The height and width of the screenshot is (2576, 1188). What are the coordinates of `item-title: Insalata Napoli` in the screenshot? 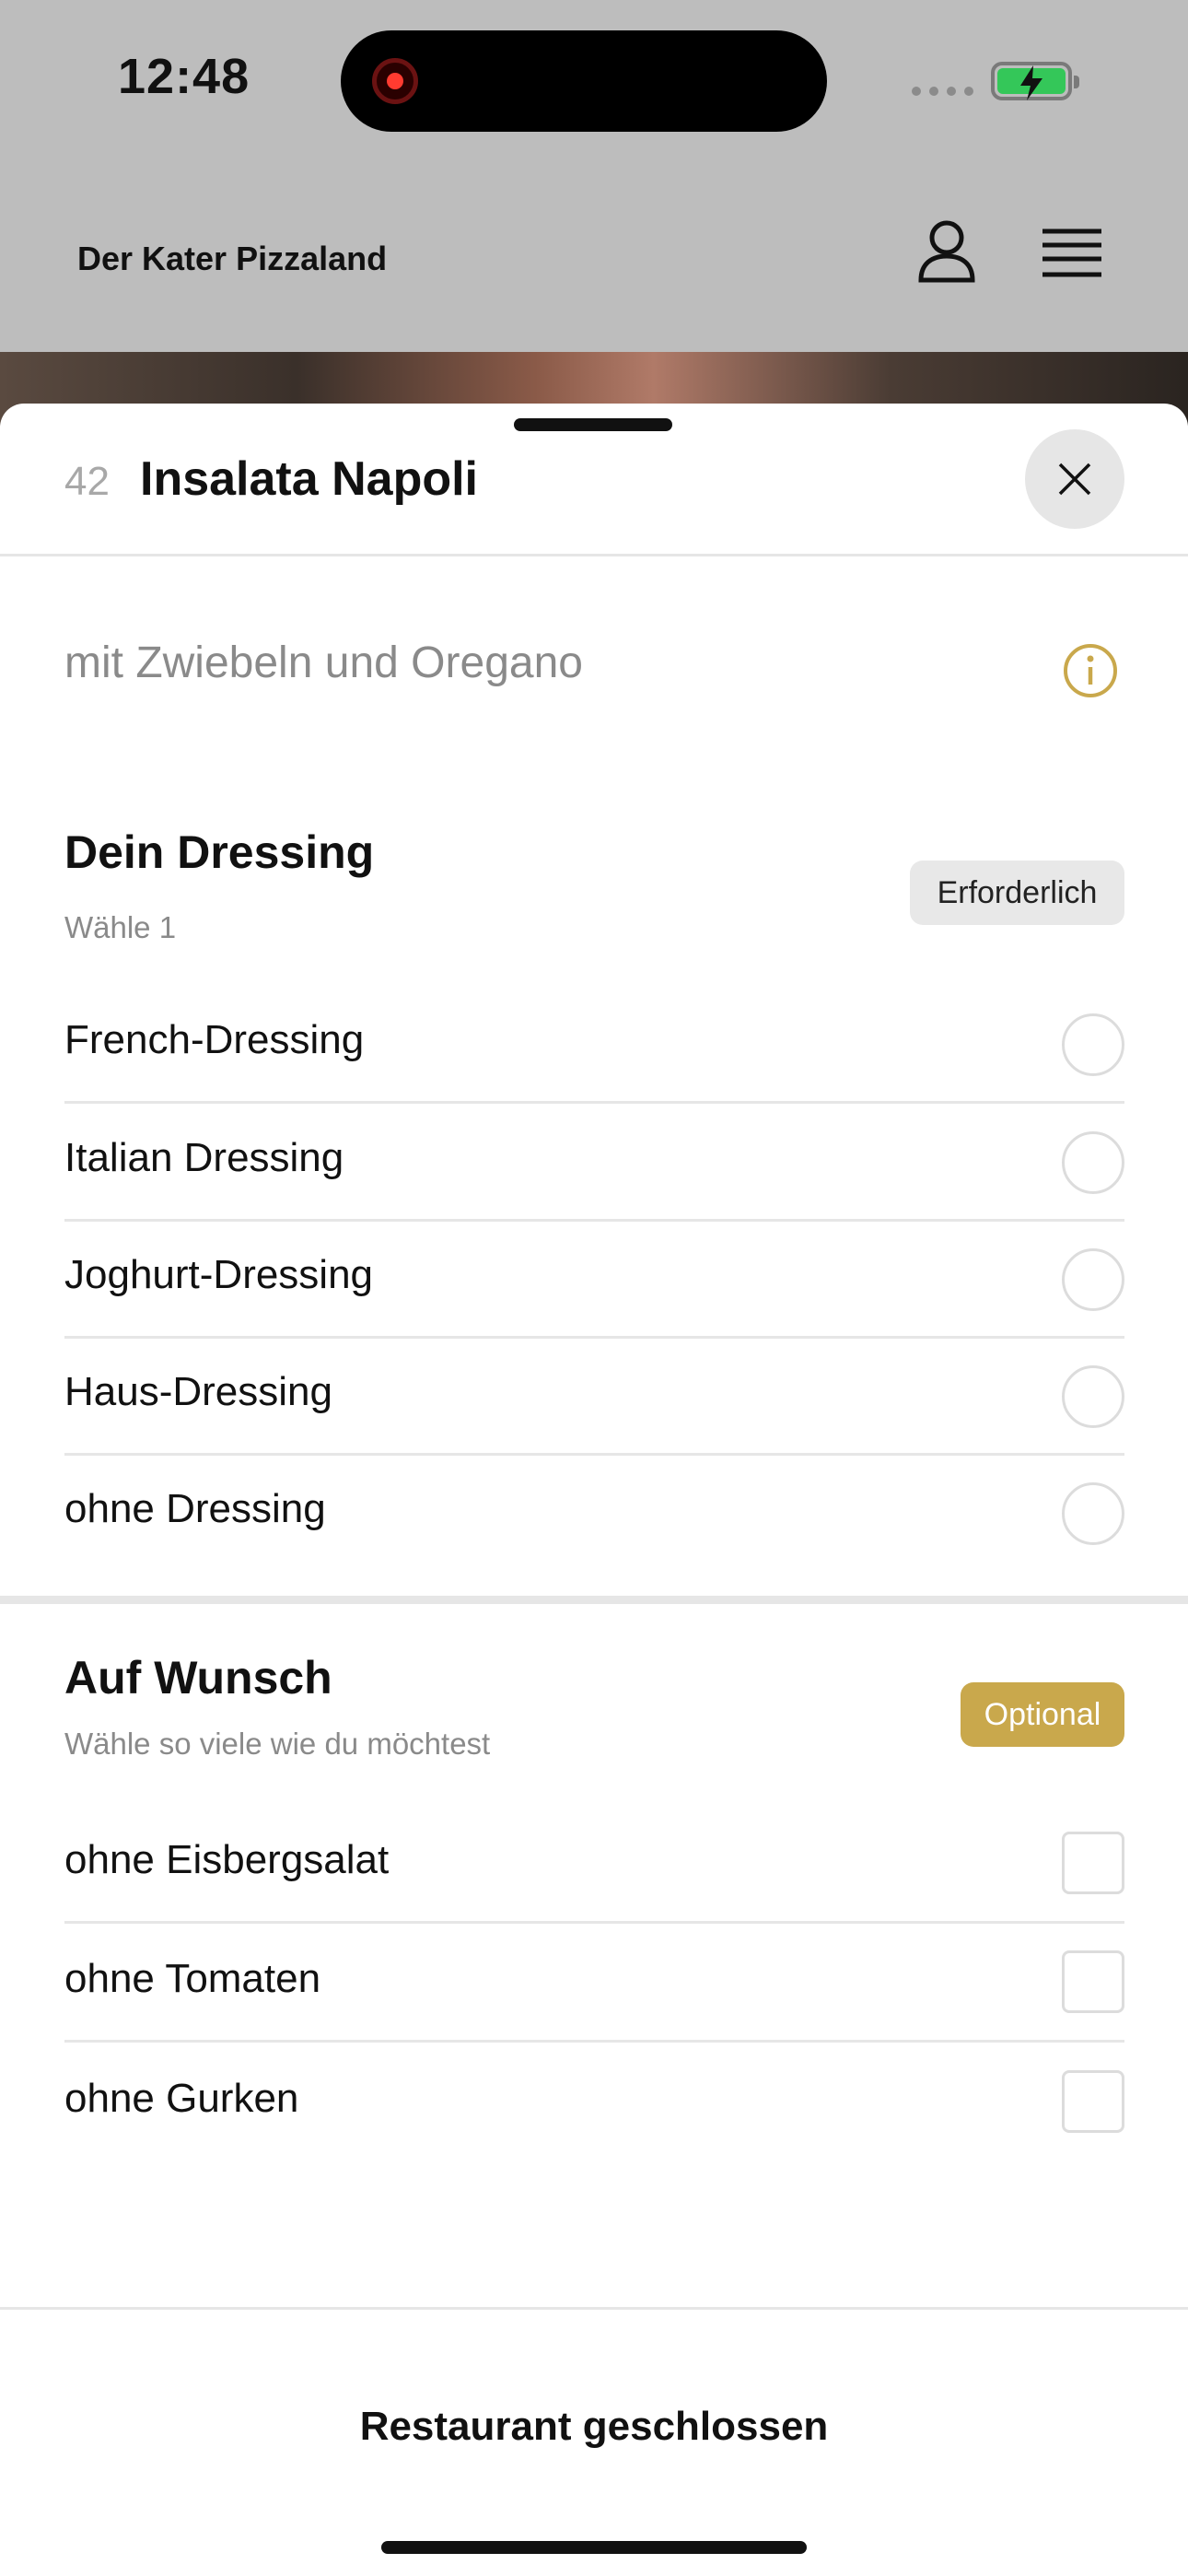 It's located at (309, 479).